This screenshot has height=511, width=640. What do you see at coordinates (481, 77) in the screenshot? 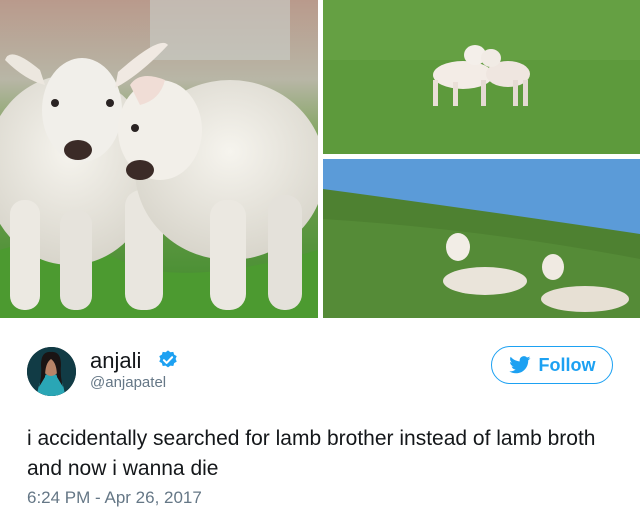
I see `photo-lambs-embracing` at bounding box center [481, 77].